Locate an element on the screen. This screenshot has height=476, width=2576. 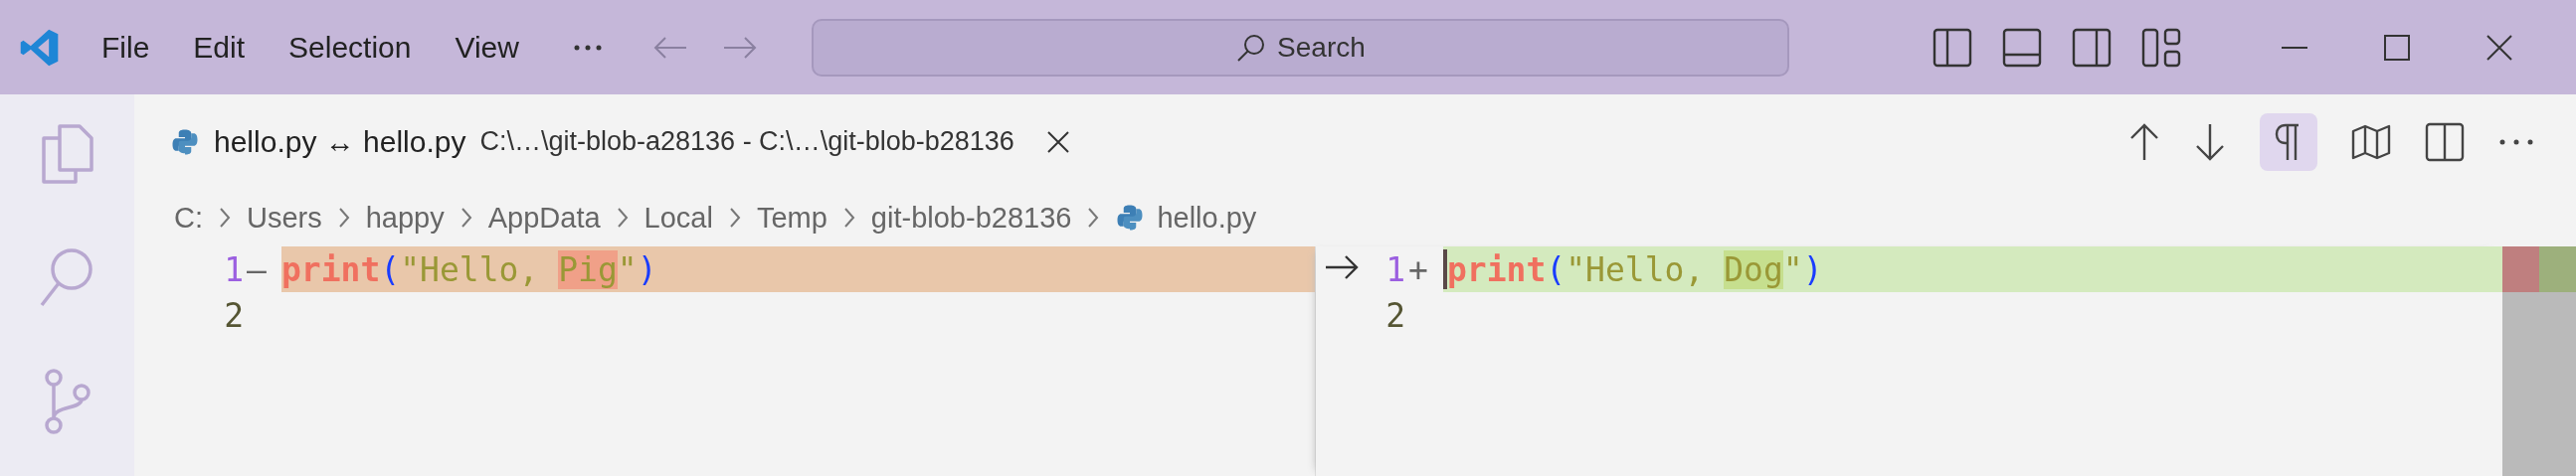
menu-item: File is located at coordinates (125, 47).